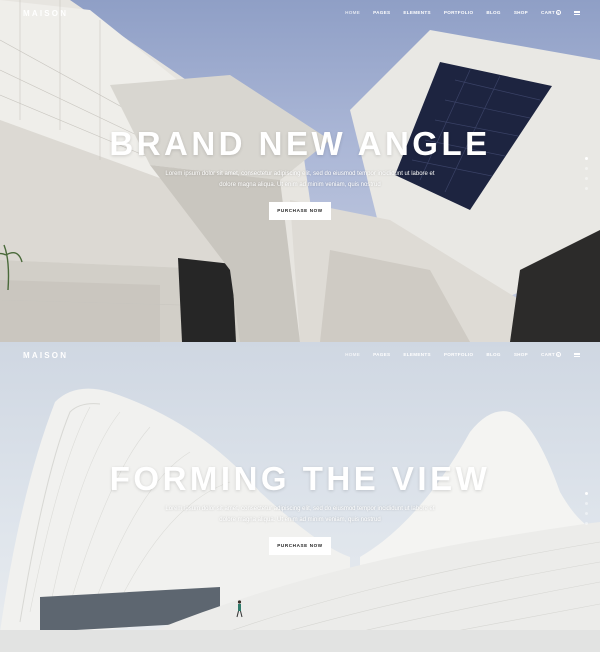 The height and width of the screenshot is (652, 600). I want to click on hero-title: FORMING THE VIEW, so click(300, 478).